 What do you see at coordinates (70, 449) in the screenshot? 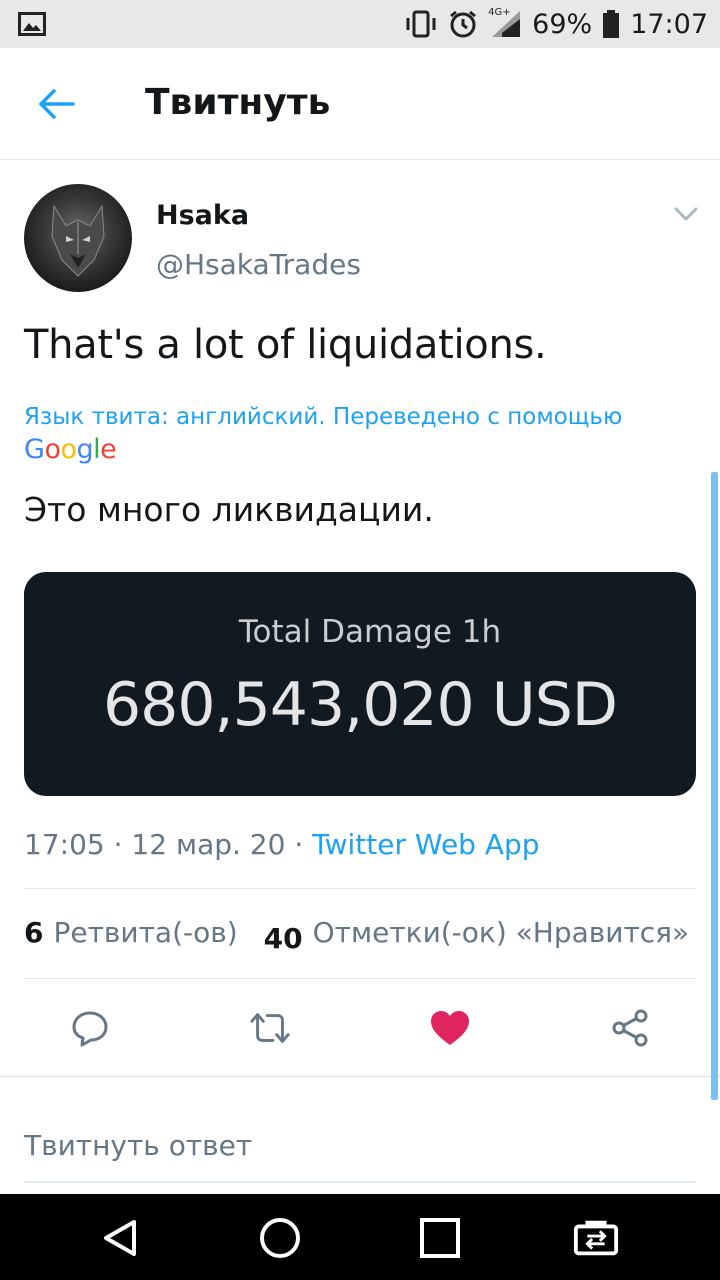
I see `google-logo: Google` at bounding box center [70, 449].